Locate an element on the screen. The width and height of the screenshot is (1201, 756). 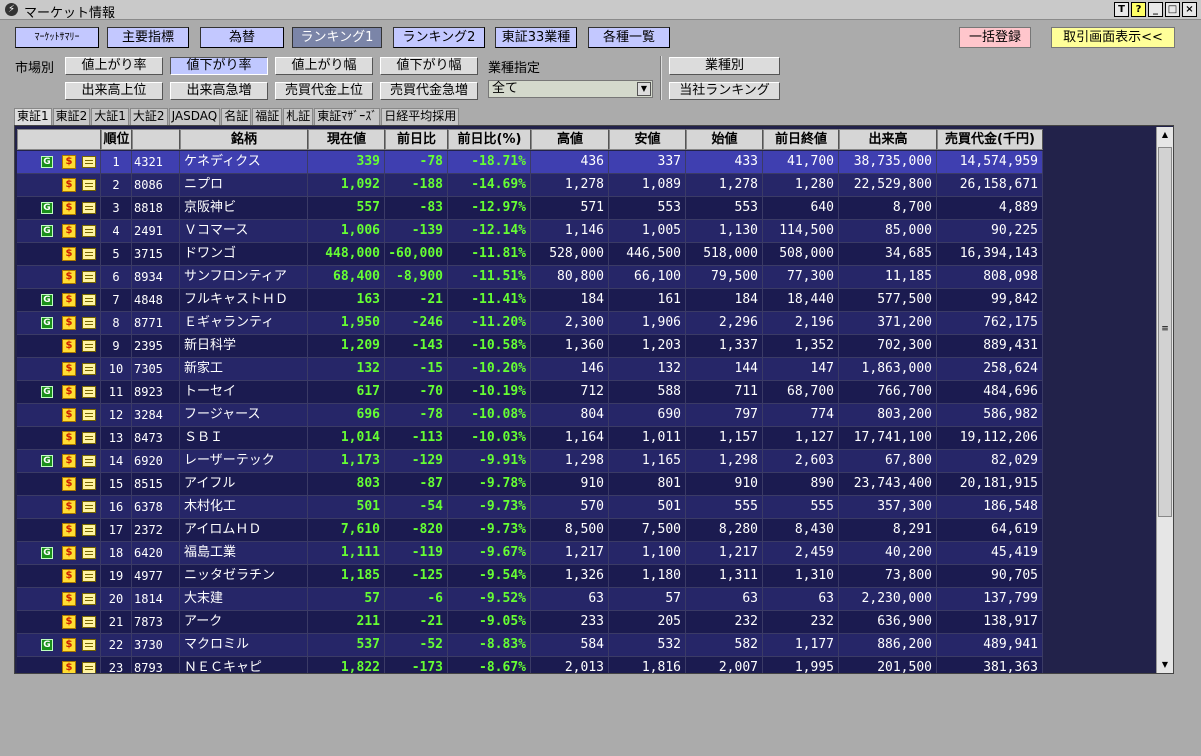
tab-tse-mothers: 東証ﾏｻﾞｰｽﾞ is located at coordinates (347, 116).